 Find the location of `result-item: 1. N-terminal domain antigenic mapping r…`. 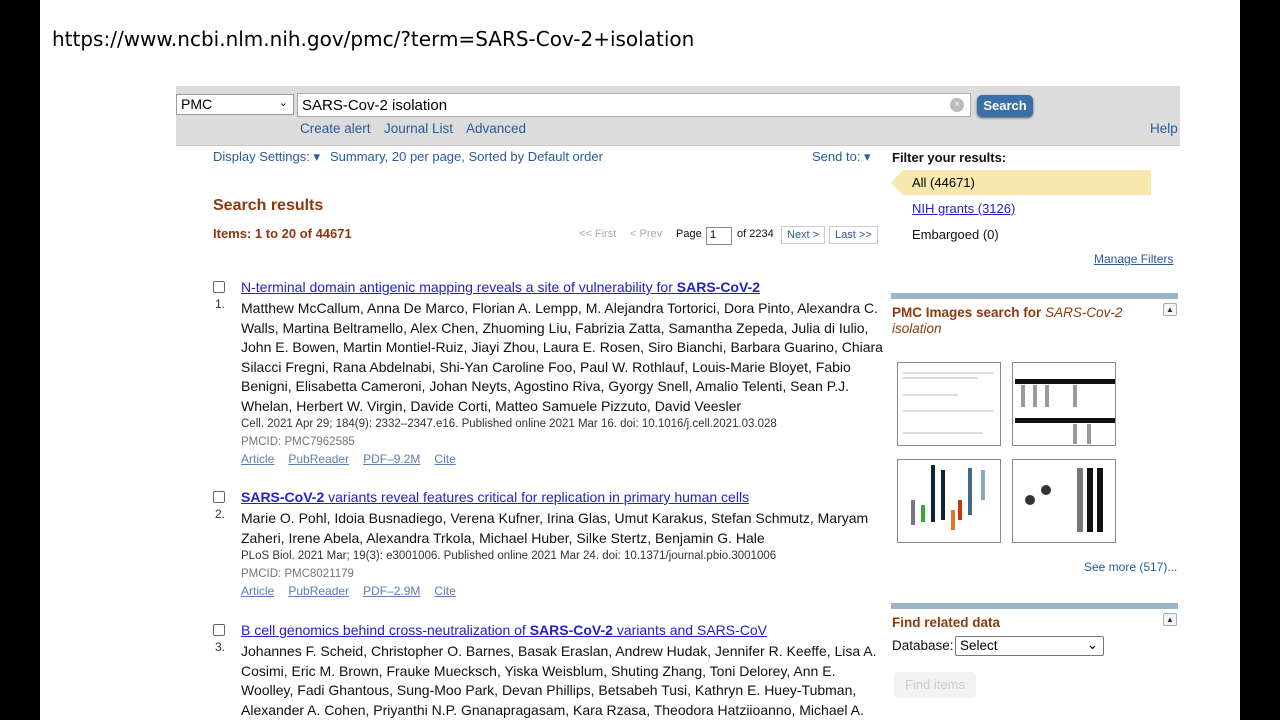

result-item: 1. N-terminal domain antigenic mapping r… is located at coordinates (548, 372).